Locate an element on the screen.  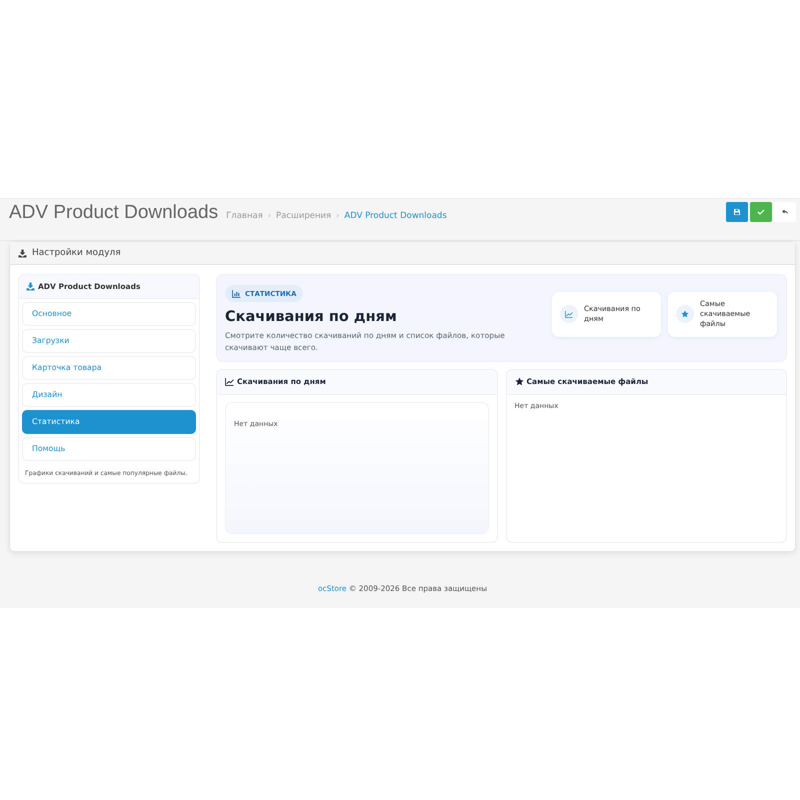
save-button is located at coordinates (737, 212).